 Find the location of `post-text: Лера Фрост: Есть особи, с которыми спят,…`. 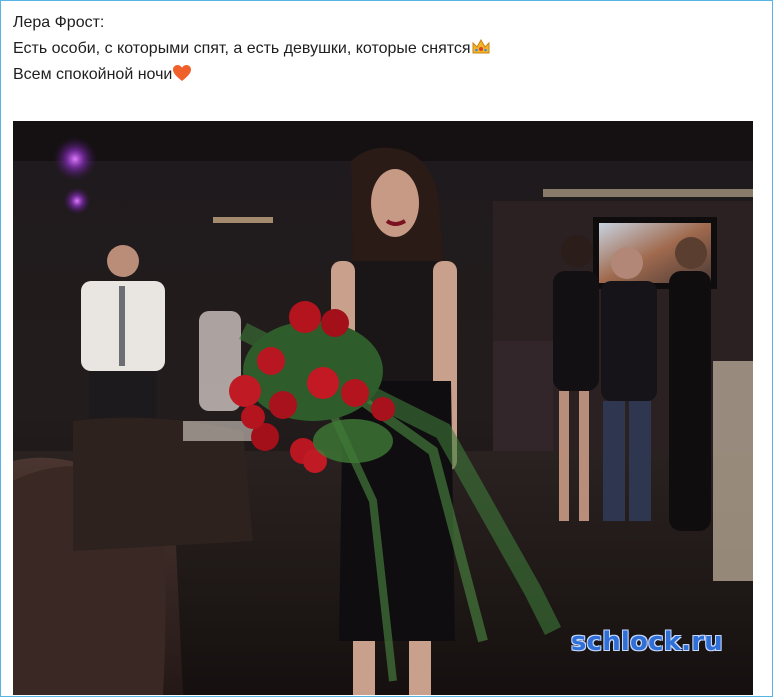

post-text: Лера Фрост: Есть особи, с которыми спят,… is located at coordinates (387, 49).